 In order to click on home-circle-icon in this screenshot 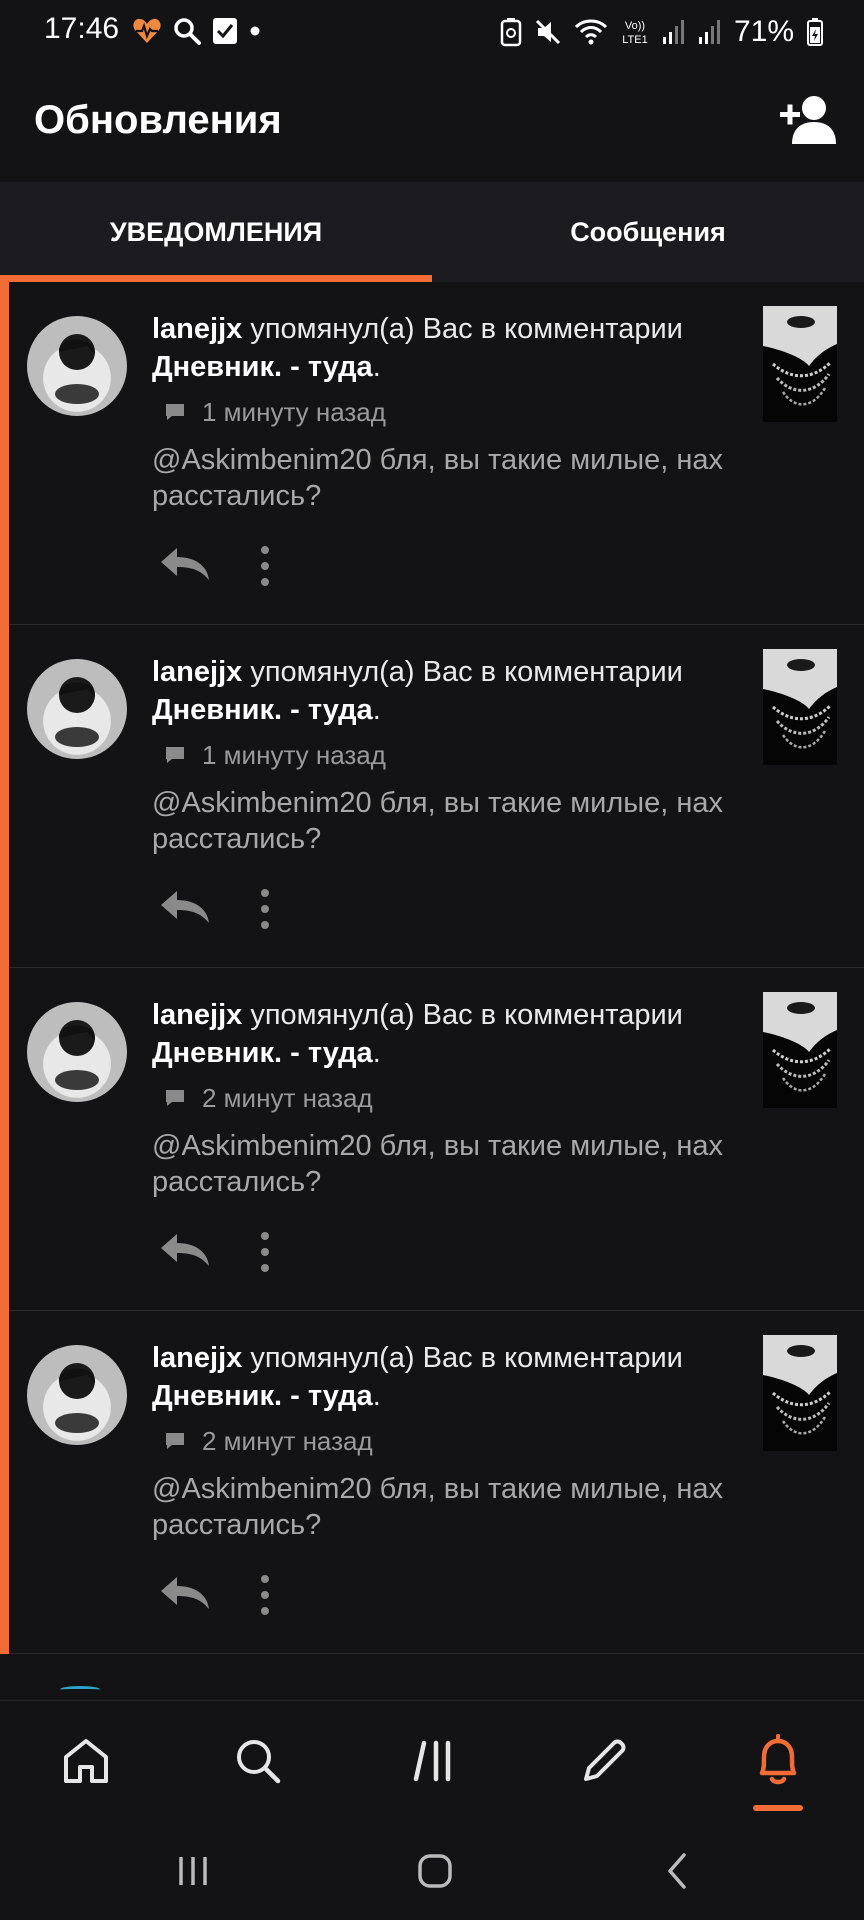, I will do `click(435, 1871)`.